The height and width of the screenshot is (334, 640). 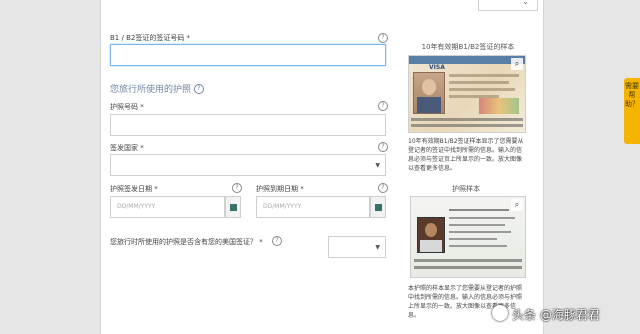 I want to click on watermark-logo, so click(x=500, y=313).